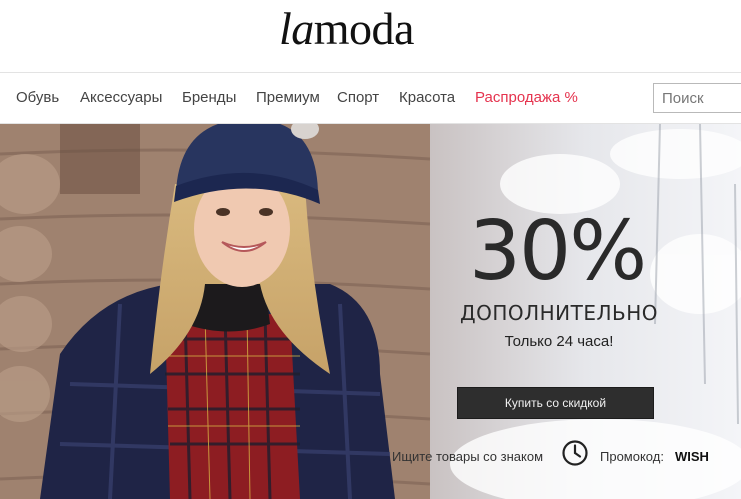 Image resolution: width=741 pixels, height=499 pixels. Describe the element at coordinates (692, 456) in the screenshot. I see `promo-code-value: WISH` at that location.